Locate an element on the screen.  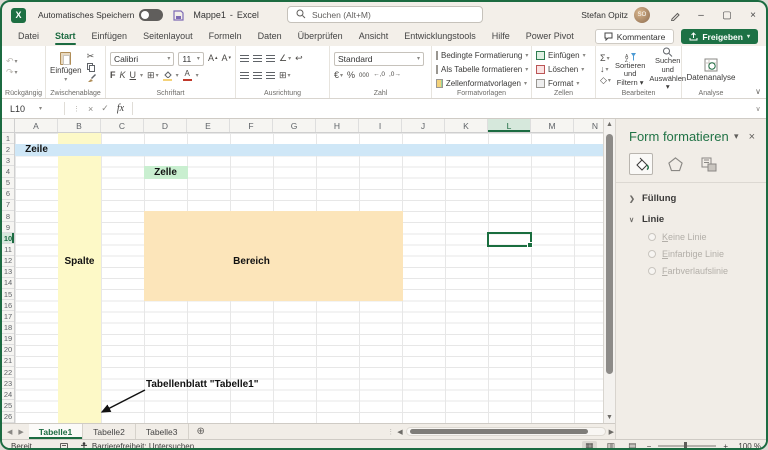
row-header-14: 14 is located at coordinates (8, 283).